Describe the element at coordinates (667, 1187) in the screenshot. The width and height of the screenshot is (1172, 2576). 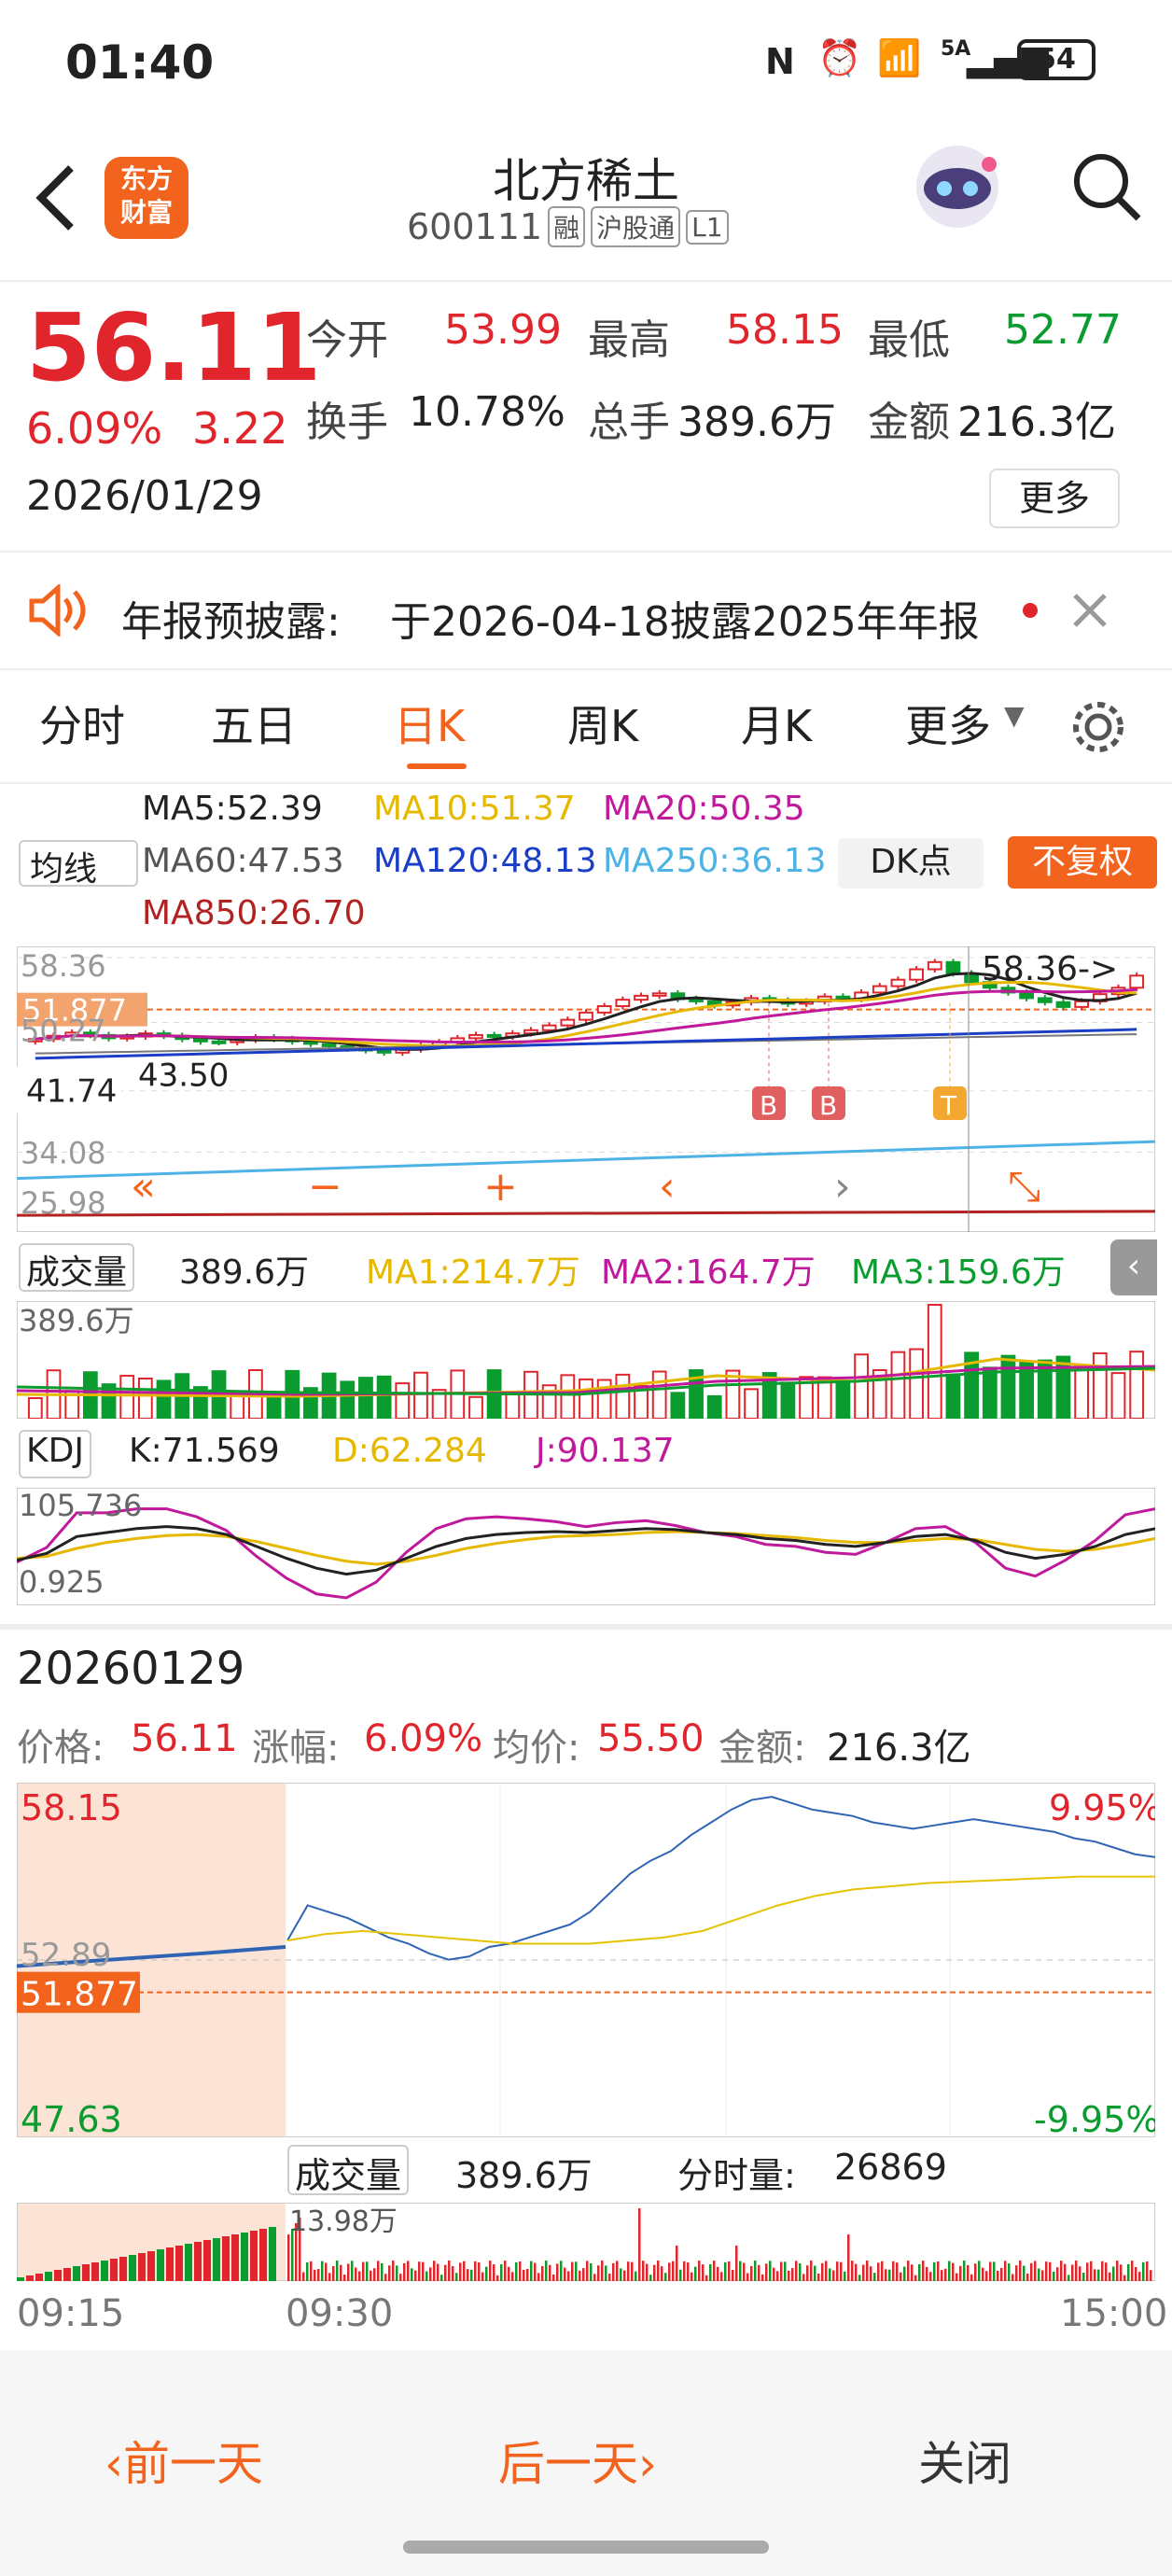
I see `prev-icon: ‹` at that location.